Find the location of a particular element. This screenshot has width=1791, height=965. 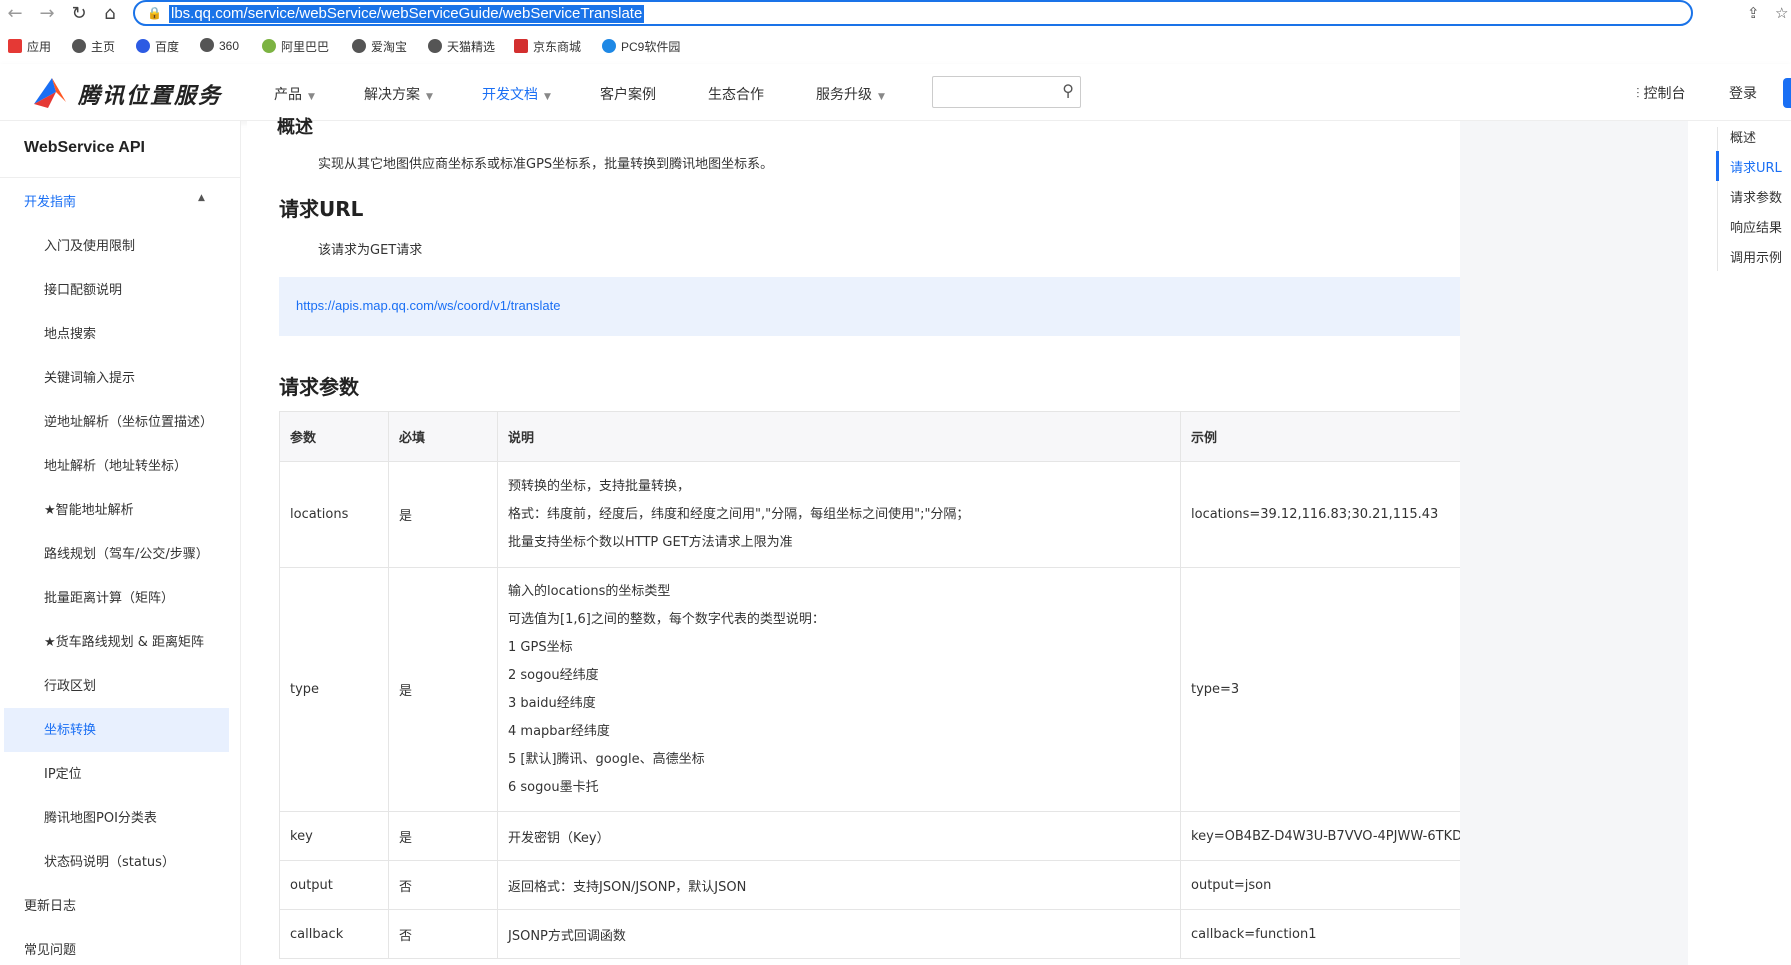

sliders-icon: ⫶ is located at coordinates (1638, 94).